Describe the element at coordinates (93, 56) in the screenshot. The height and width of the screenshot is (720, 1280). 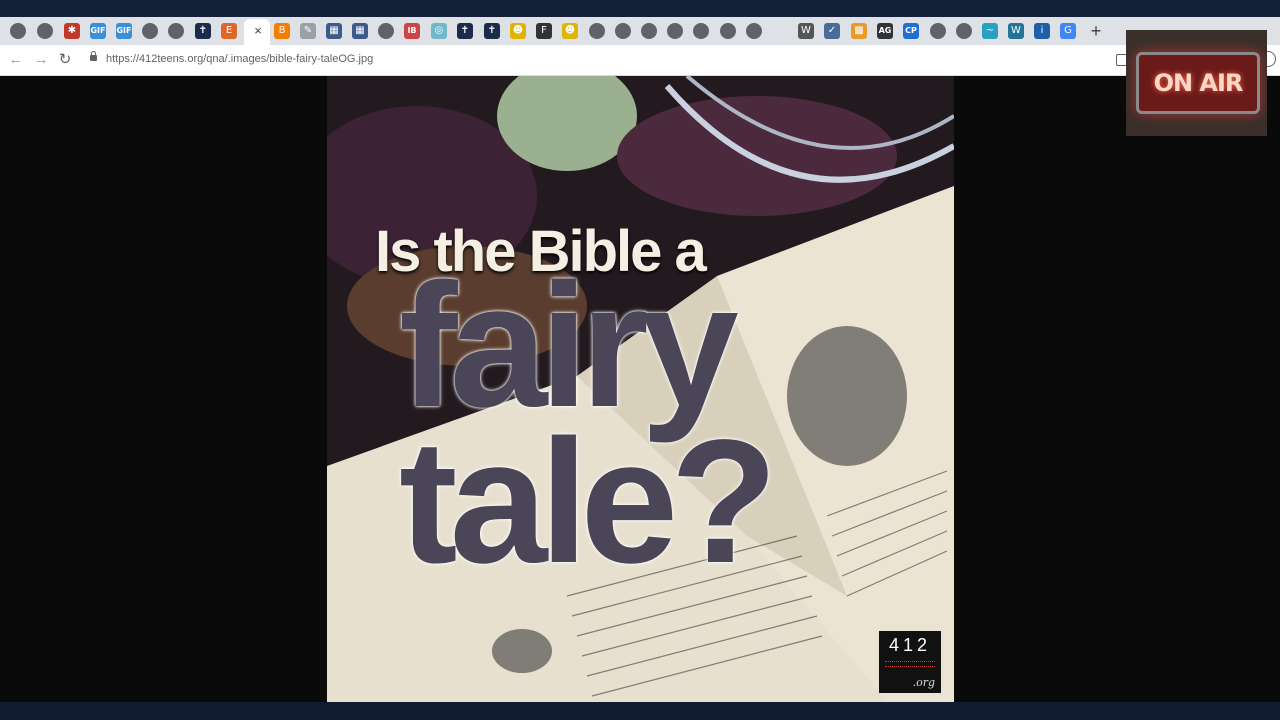
I see `lock-icon` at that location.